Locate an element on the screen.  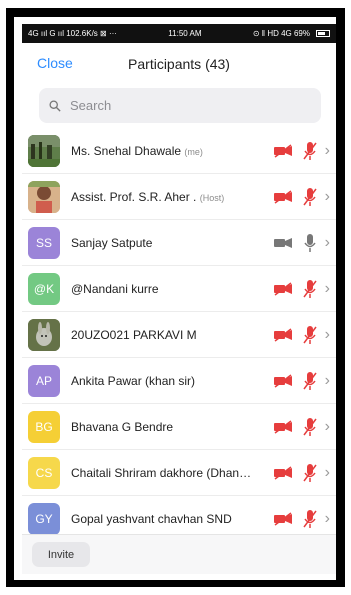
participant-name: Chaitali Shriram dakhore (Dhanwate) is located at coordinates (163, 473).